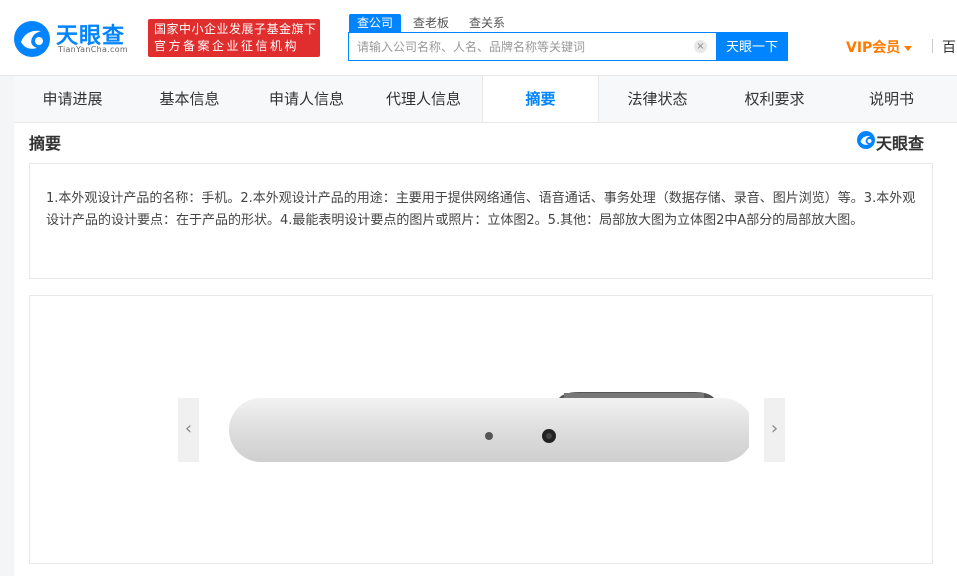 The image size is (957, 576). What do you see at coordinates (423, 99) in the screenshot?
I see `tab-agent-info: 代理人信息` at bounding box center [423, 99].